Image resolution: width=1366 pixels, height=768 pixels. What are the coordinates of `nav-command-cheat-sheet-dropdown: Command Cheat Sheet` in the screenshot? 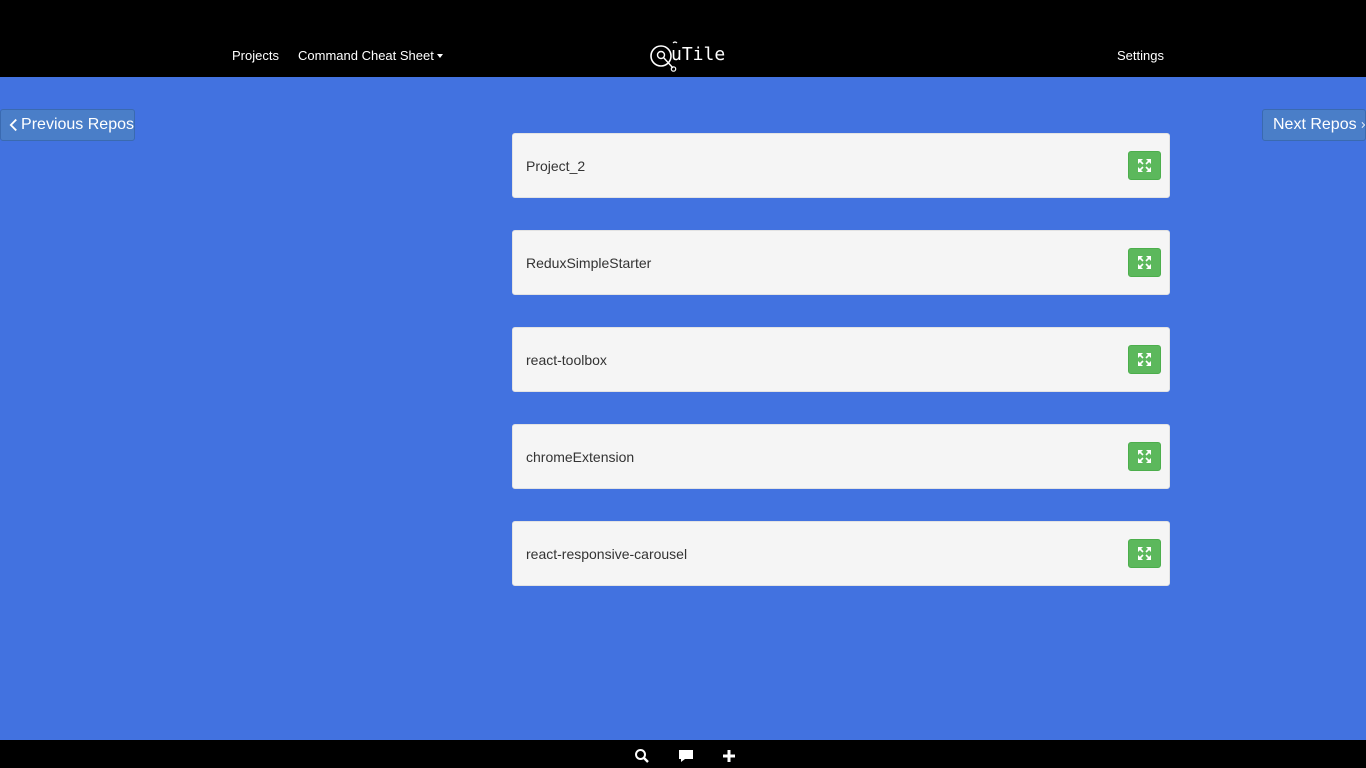 It's located at (370, 55).